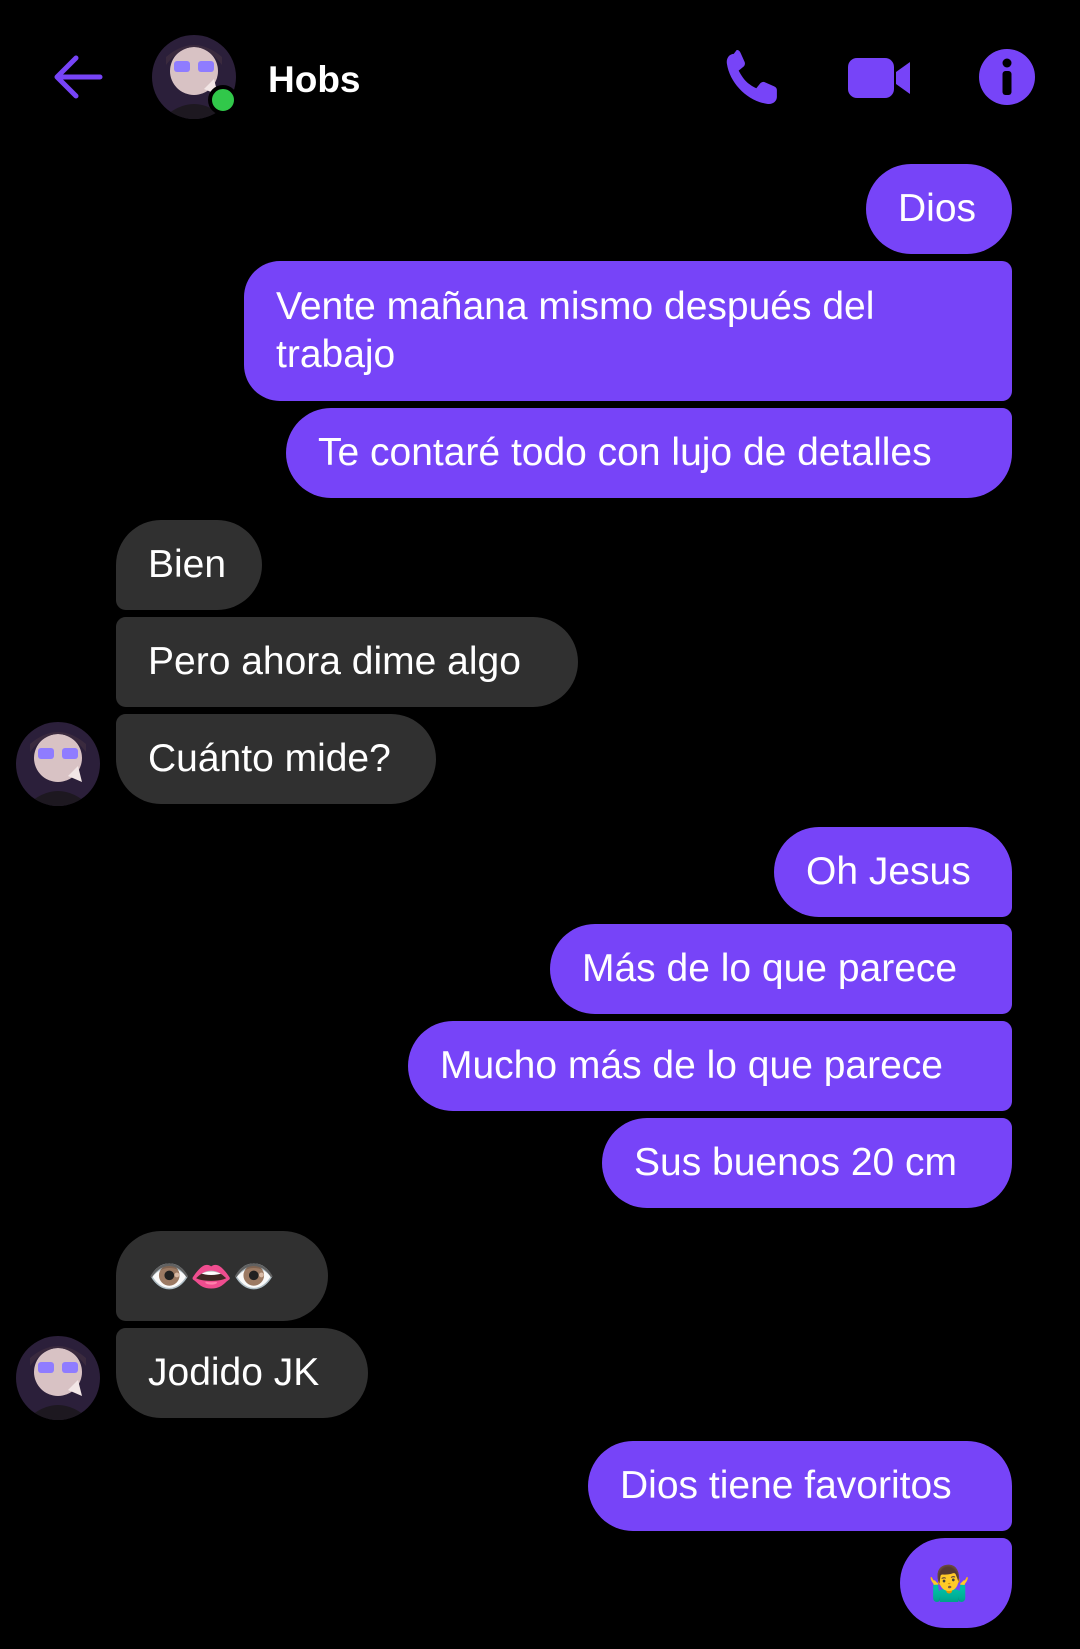 Image resolution: width=1080 pixels, height=1649 pixels. I want to click on message-text: Más de lo que parece, so click(770, 968).